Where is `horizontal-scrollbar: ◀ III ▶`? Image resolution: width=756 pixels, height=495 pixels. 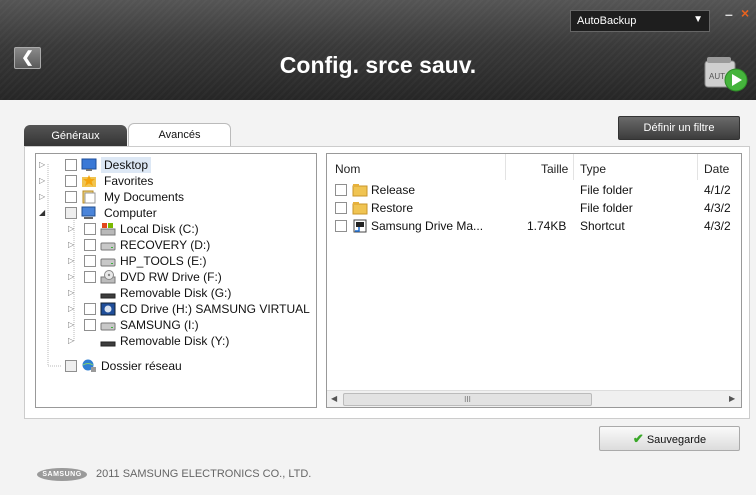
horizontal-scrollbar: ◀ III ▶ is located at coordinates (534, 398).